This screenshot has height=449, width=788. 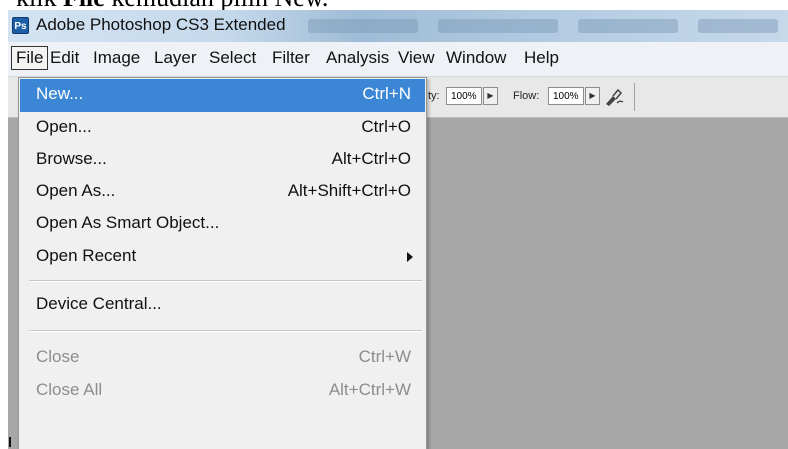 I want to click on menu-item-label: Open Recent, so click(x=86, y=255).